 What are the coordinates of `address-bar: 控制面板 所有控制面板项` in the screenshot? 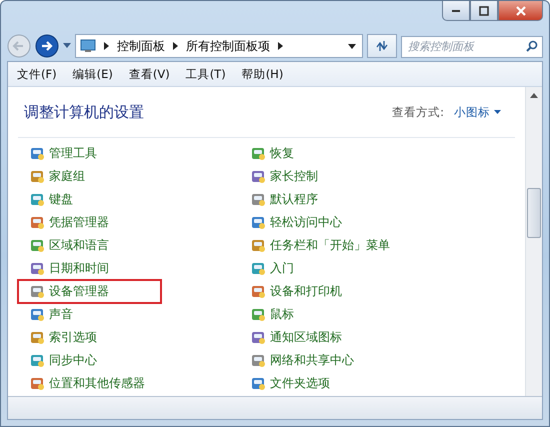 It's located at (219, 46).